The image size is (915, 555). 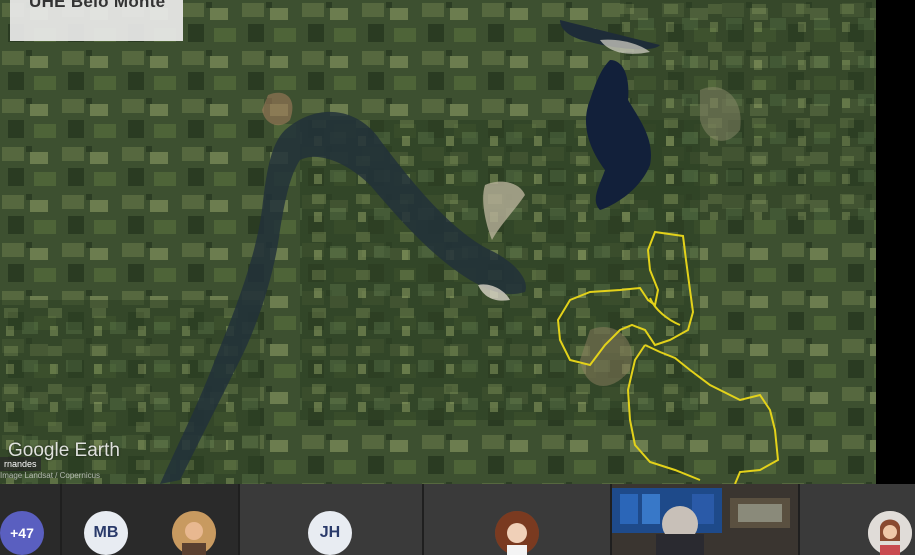 What do you see at coordinates (22, 533) in the screenshot?
I see `more-participants-badge: +47` at bounding box center [22, 533].